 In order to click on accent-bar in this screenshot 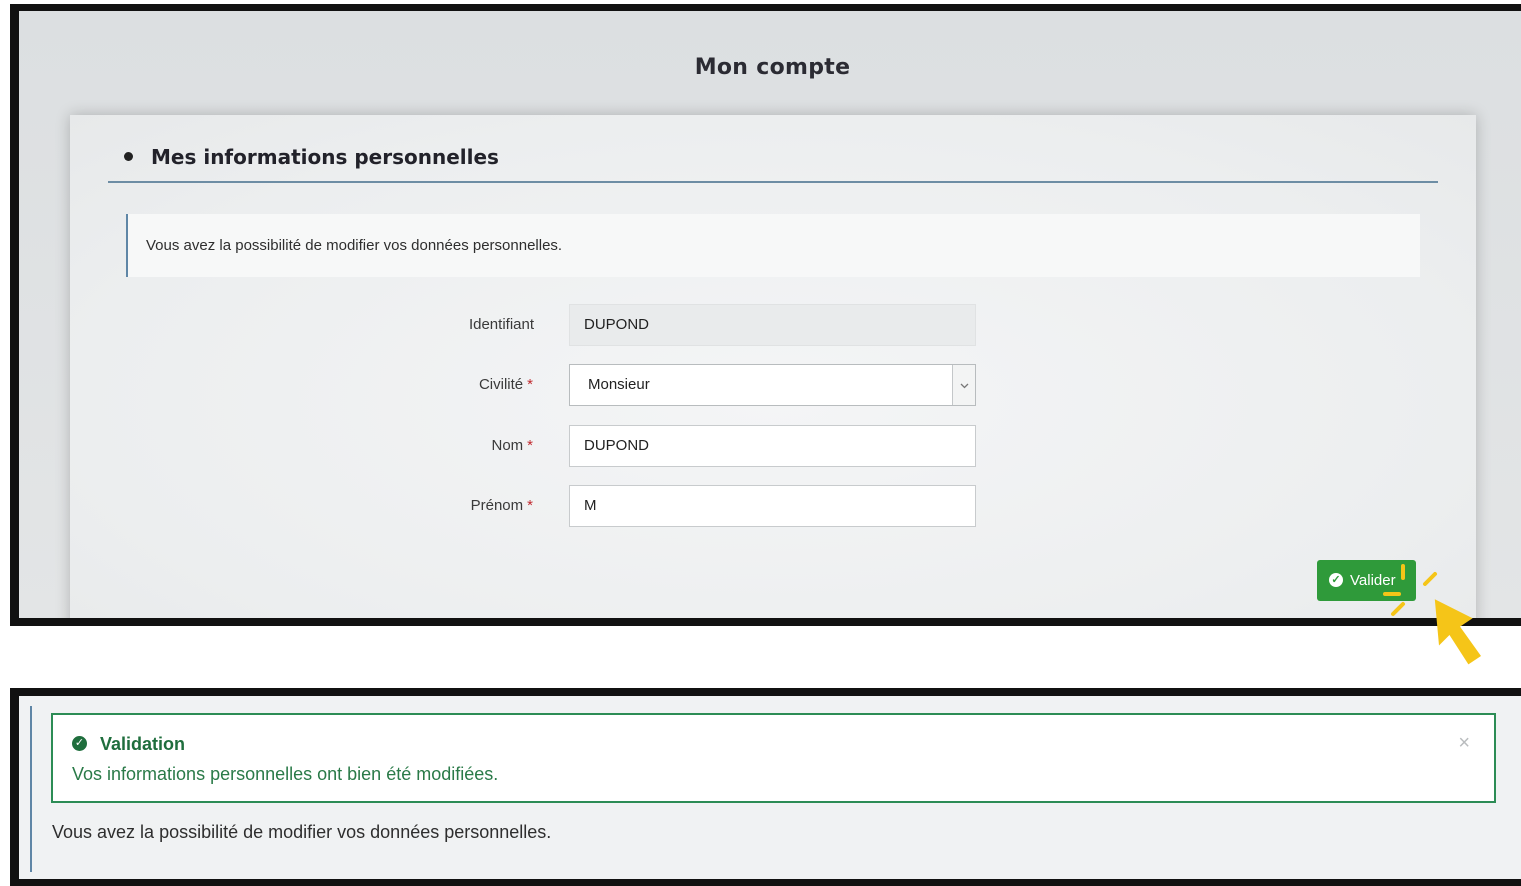, I will do `click(31, 789)`.